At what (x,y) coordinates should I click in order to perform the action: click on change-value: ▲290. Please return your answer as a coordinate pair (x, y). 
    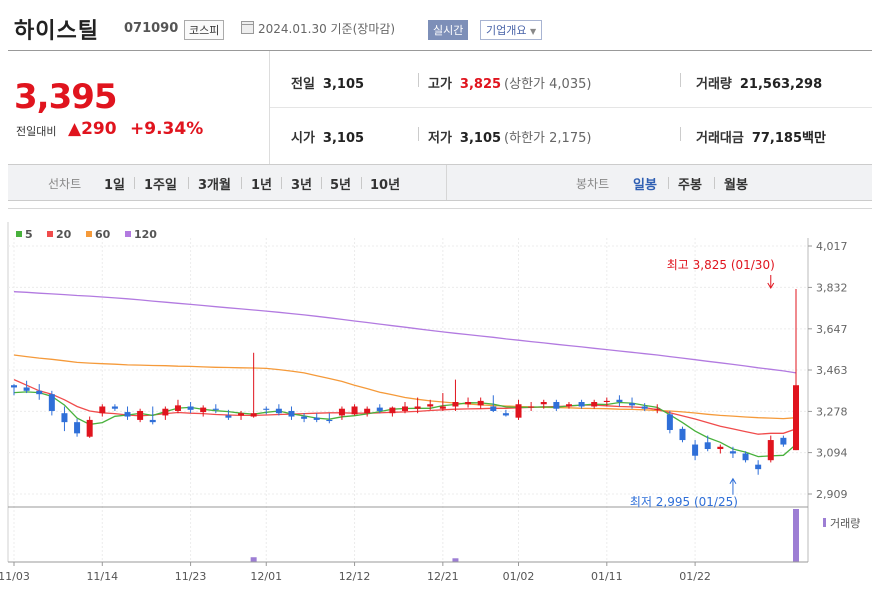
    Looking at the image, I should click on (92, 129).